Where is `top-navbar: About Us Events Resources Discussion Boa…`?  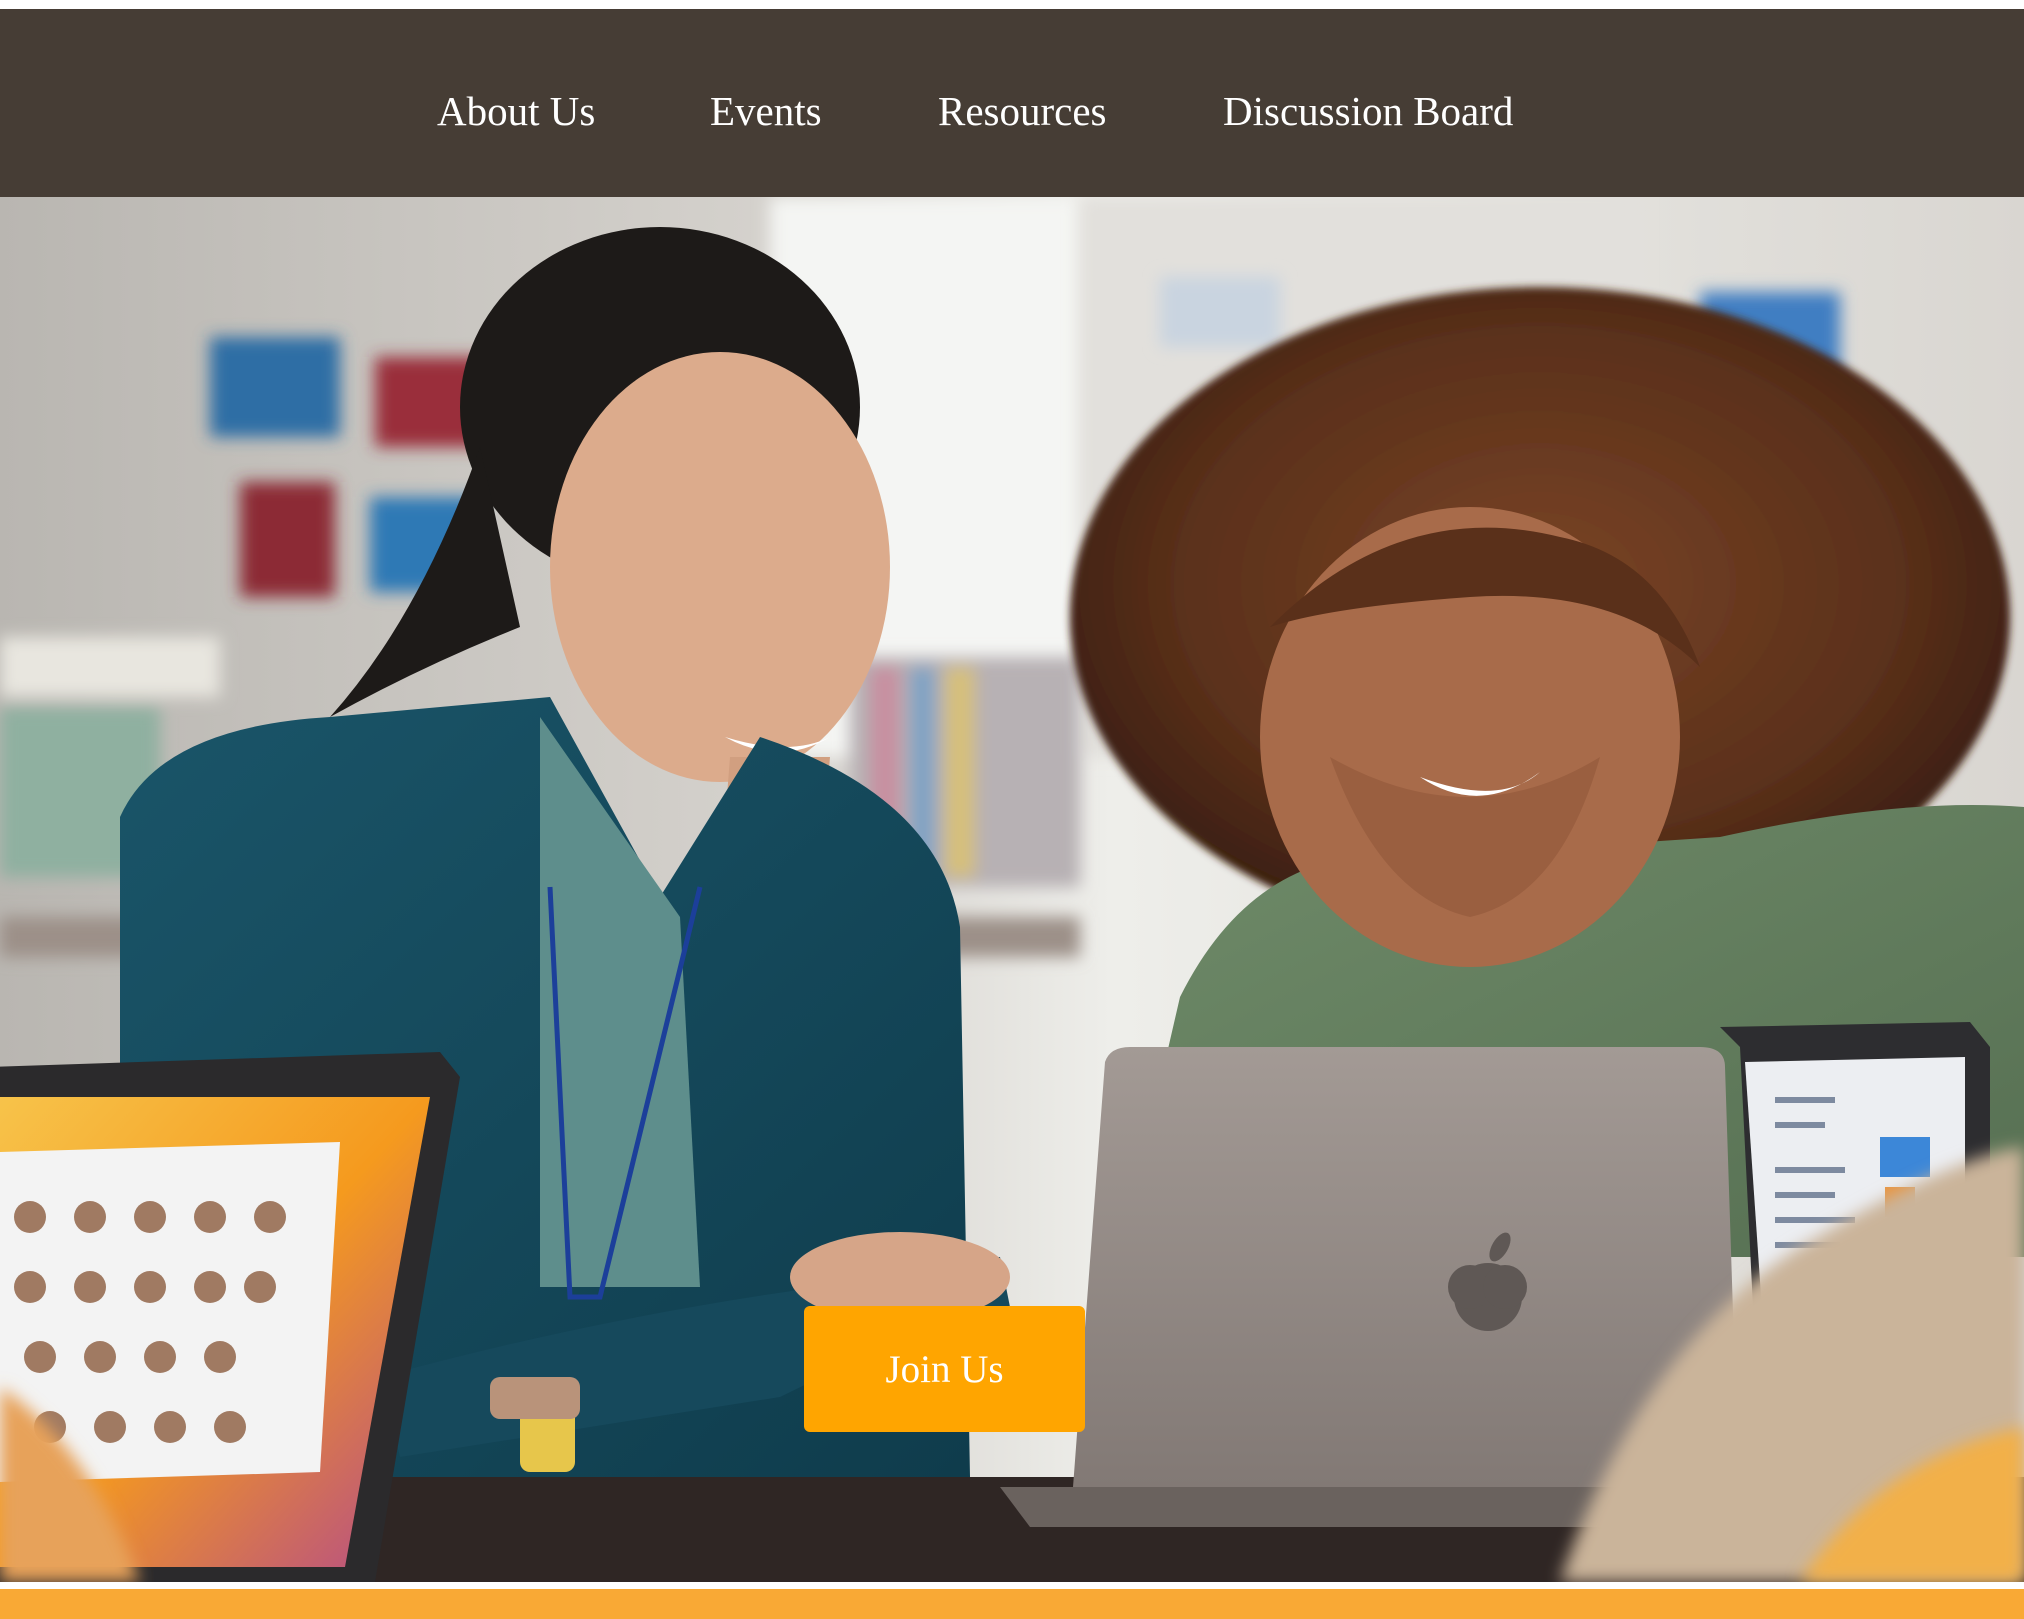 top-navbar: About Us Events Resources Discussion Boa… is located at coordinates (1012, 103).